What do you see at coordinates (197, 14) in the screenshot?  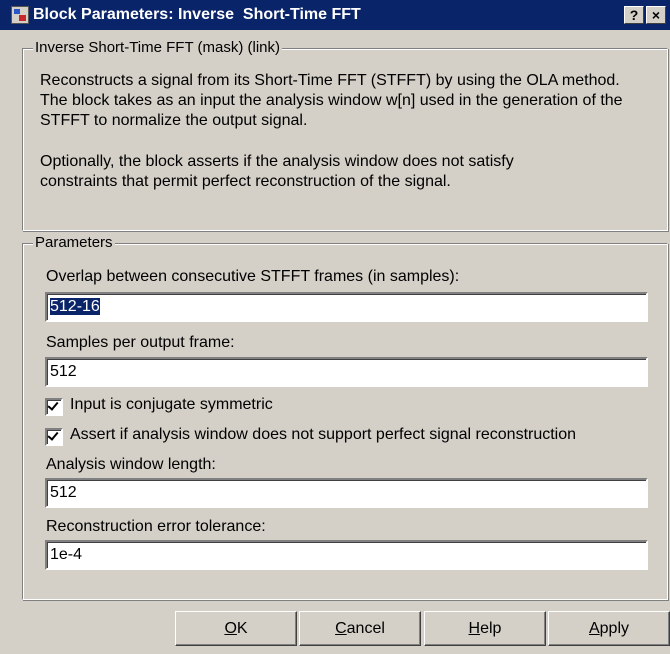 I see `window-title: Block Parameters: Inverse Short-Time FFT` at bounding box center [197, 14].